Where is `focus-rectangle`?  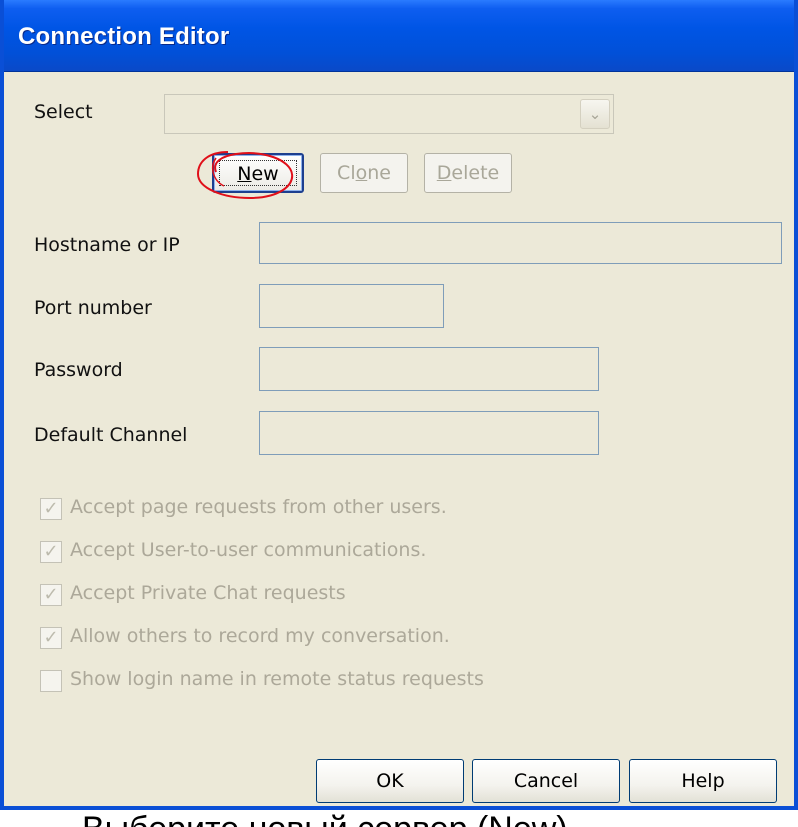 focus-rectangle is located at coordinates (258, 173).